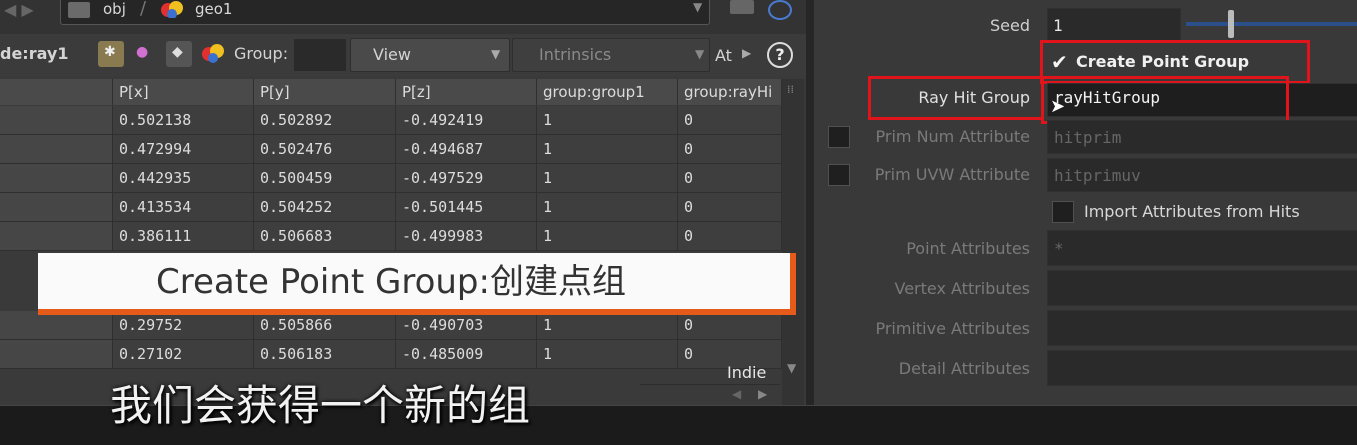 The image size is (1357, 445). I want to click on prim-num-label: Prim Num Attribute, so click(953, 136).